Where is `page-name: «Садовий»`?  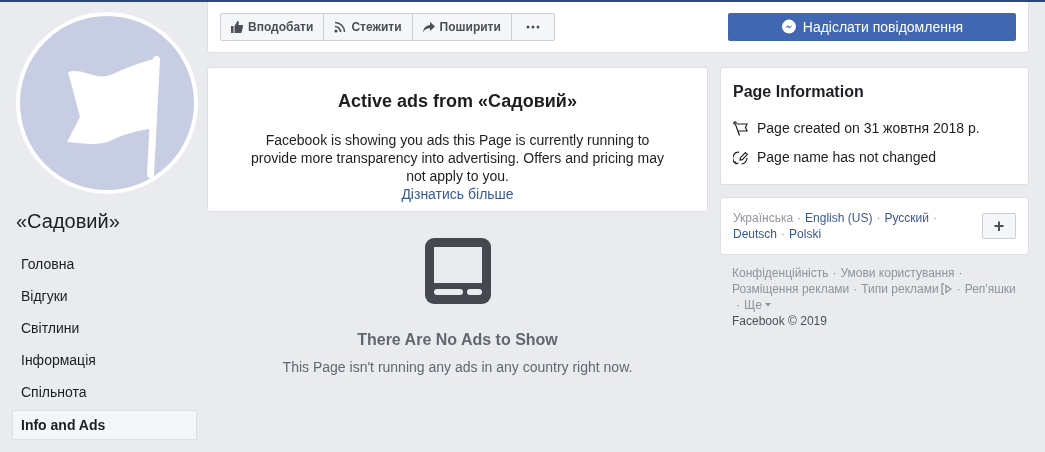 page-name: «Садовий» is located at coordinates (68, 221).